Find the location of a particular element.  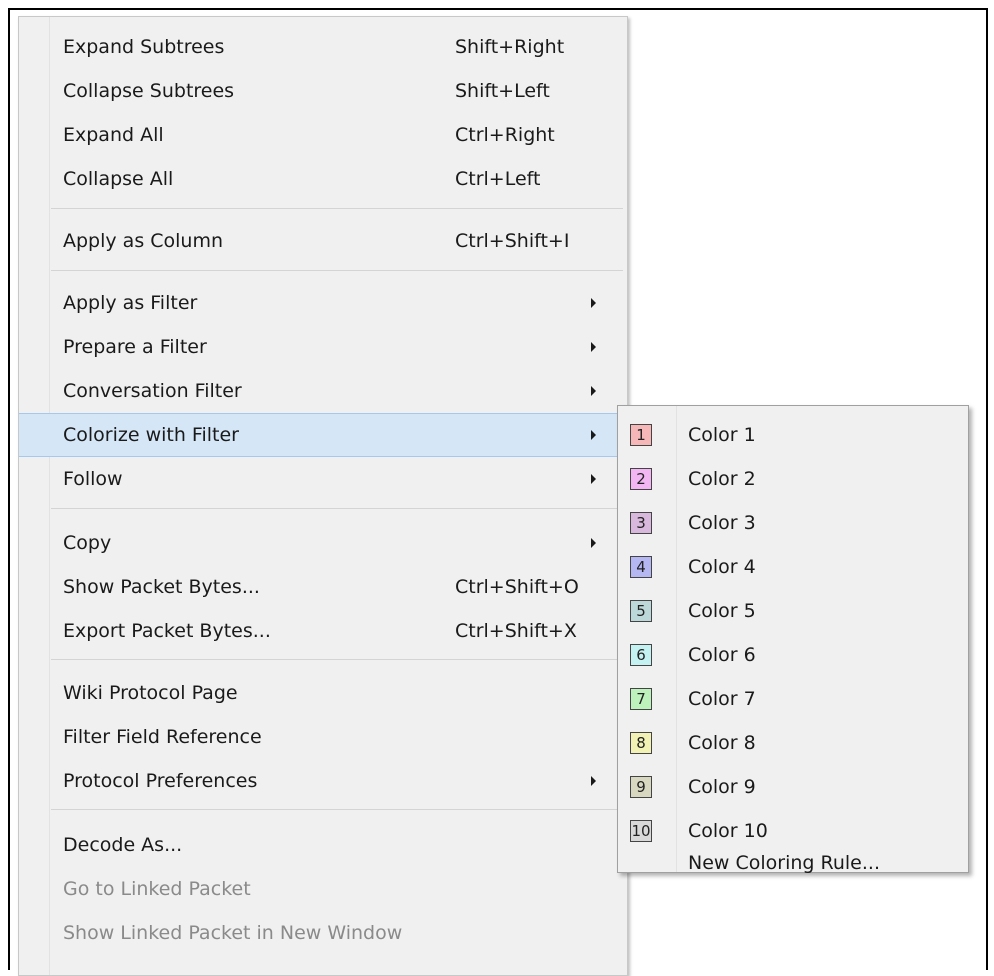

menu-item-shortcut: Ctrl+Shift+O is located at coordinates (517, 587).